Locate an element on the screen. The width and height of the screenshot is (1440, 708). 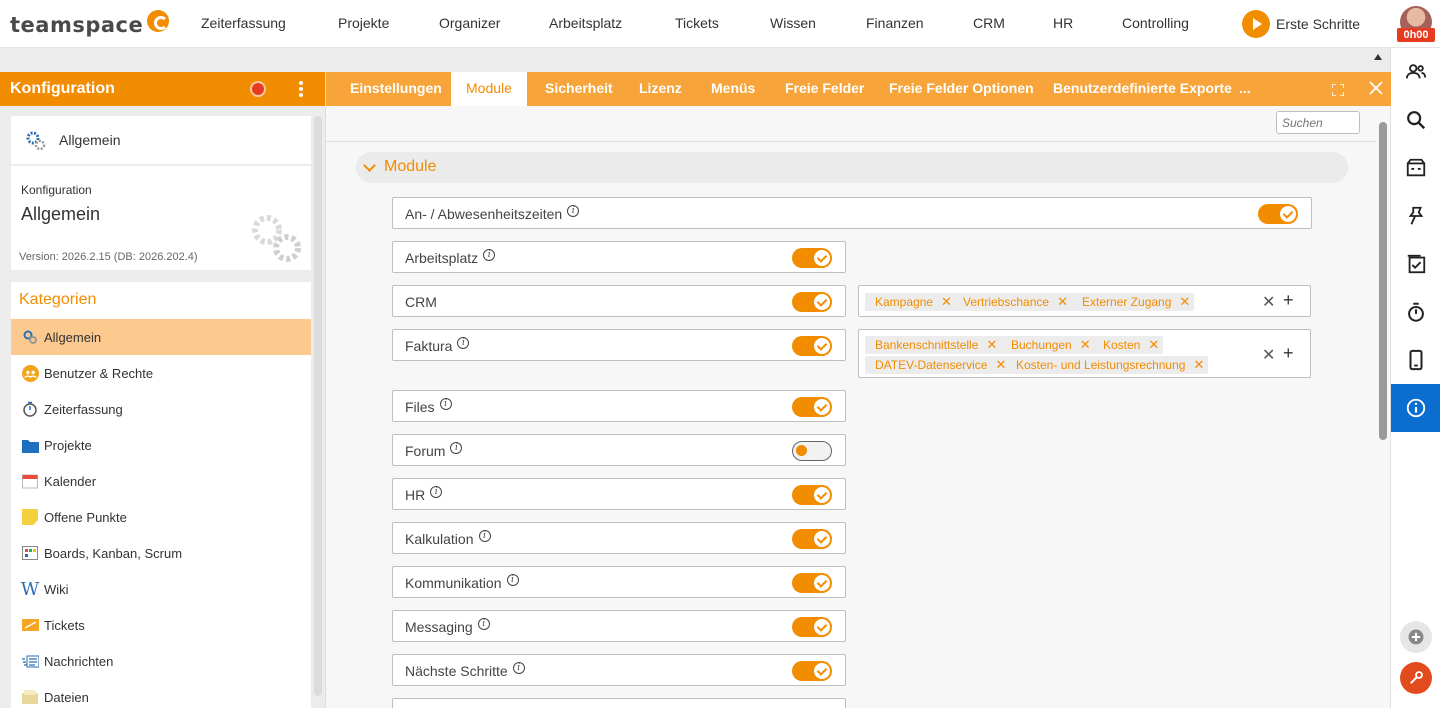
nav-item-controlling: Controlling is located at coordinates (1155, 23).